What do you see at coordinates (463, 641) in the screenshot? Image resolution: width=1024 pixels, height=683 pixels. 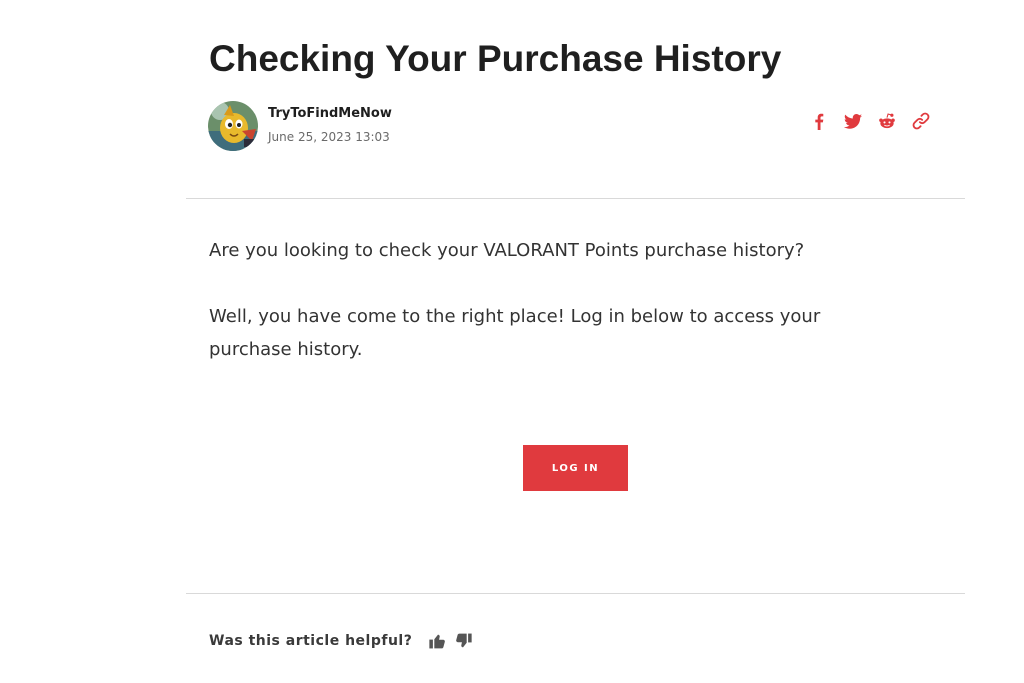 I see `thumbs-down-icon` at bounding box center [463, 641].